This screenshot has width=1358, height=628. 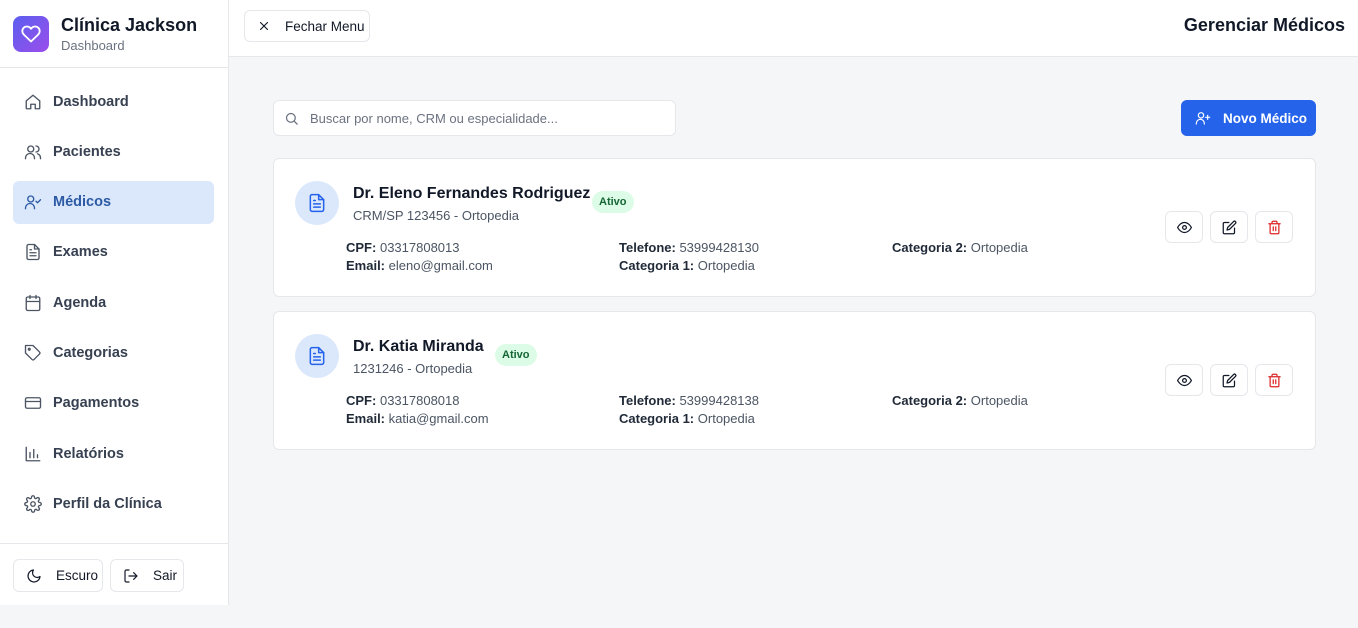 I want to click on bar-chart-icon, so click(x=33, y=454).